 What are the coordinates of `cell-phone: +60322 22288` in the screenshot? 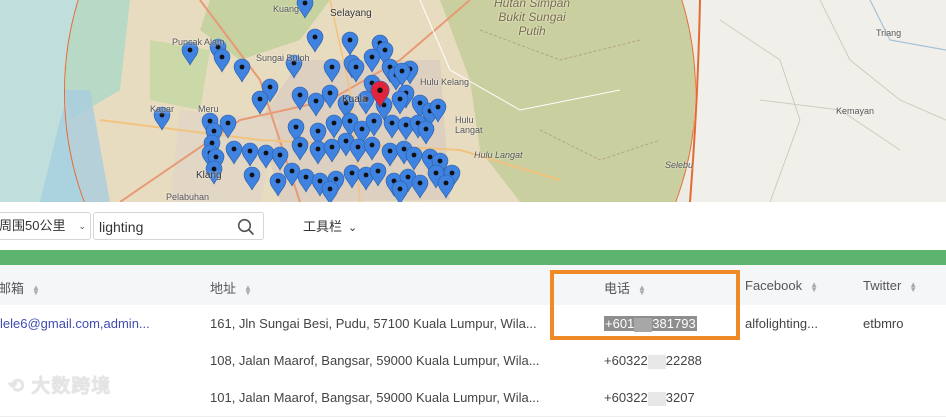 It's located at (653, 361).